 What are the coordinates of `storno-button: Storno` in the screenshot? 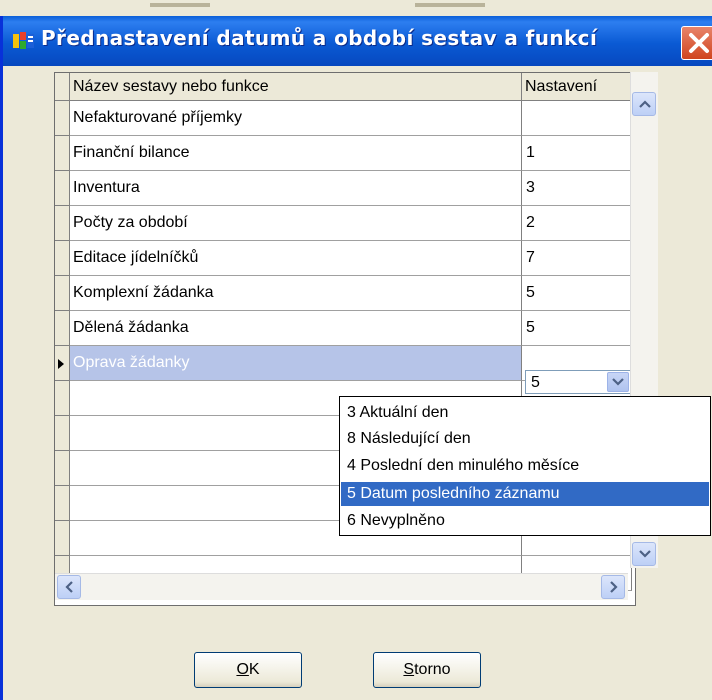 It's located at (427, 670).